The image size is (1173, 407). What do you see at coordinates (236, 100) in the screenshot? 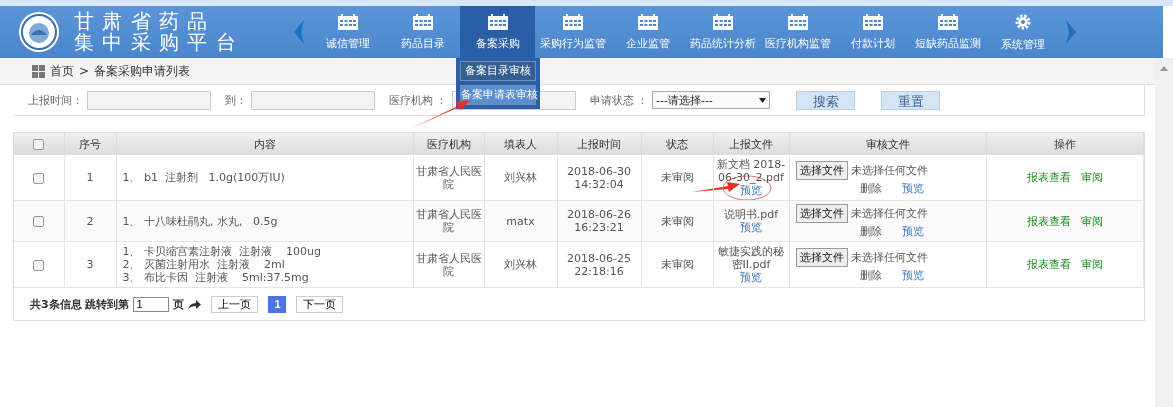
I see `filter-label: 到：` at bounding box center [236, 100].